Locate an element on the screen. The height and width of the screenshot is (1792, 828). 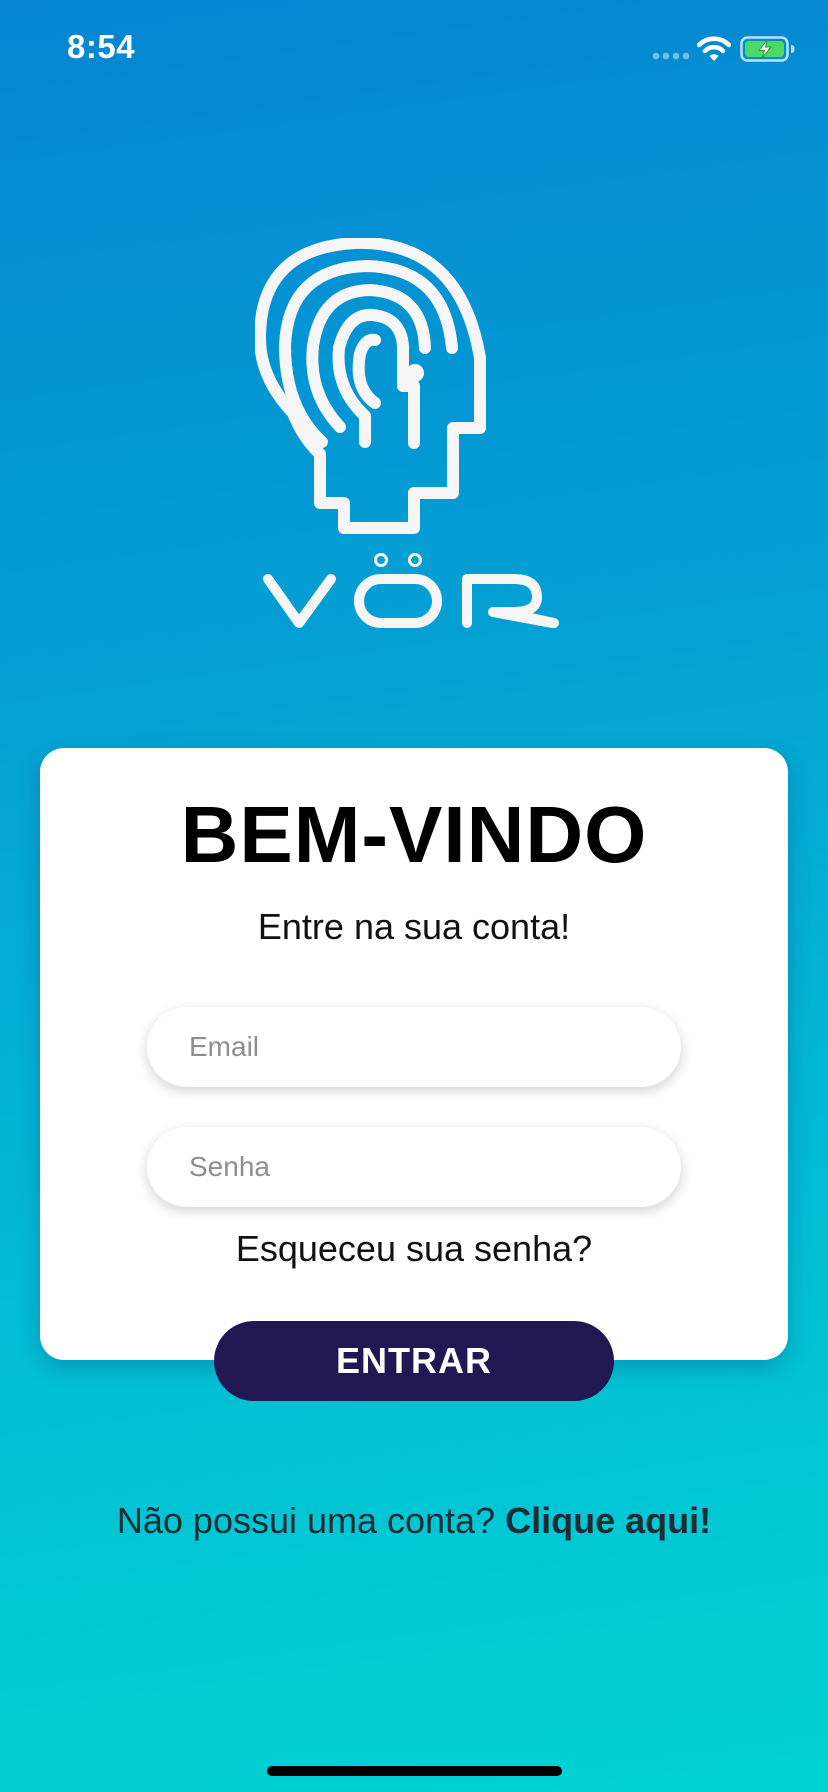
vor-logo is located at coordinates (407, 433).